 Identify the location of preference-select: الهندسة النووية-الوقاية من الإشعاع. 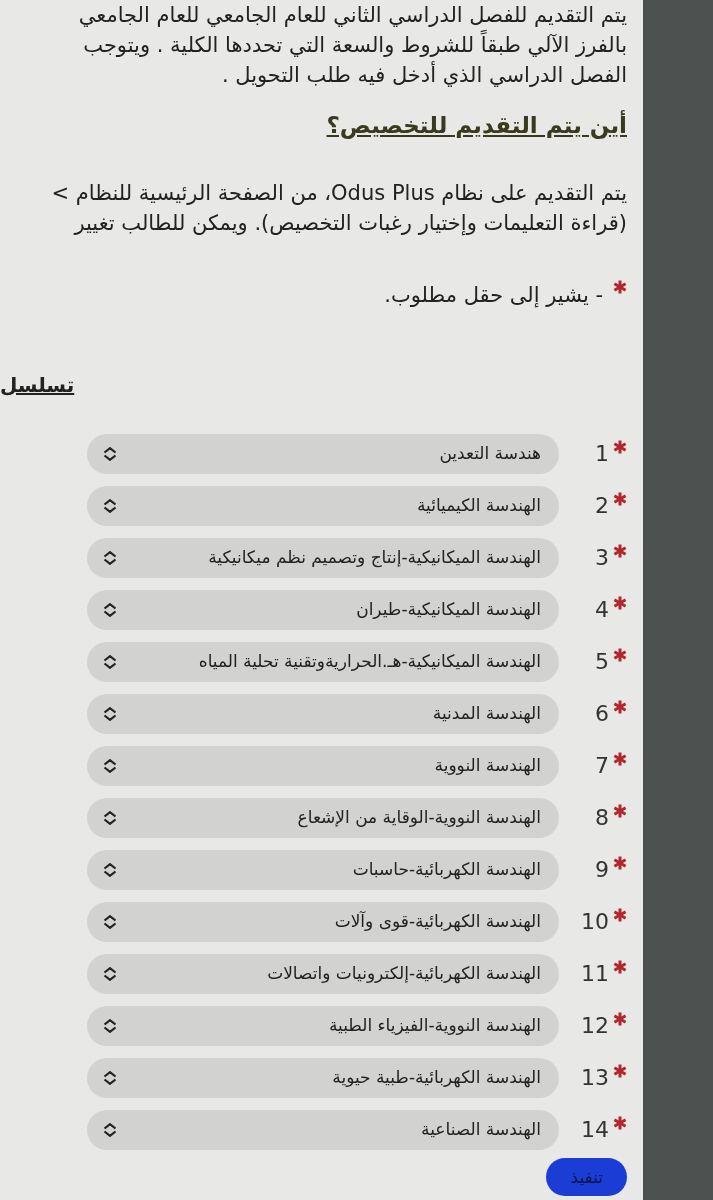
(323, 818).